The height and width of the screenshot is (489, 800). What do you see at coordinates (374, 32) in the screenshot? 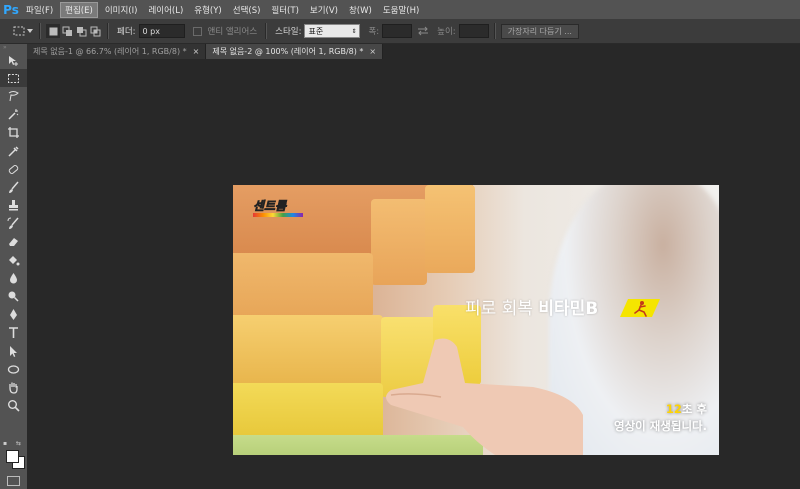
I see `width-label: 폭:` at bounding box center [374, 32].